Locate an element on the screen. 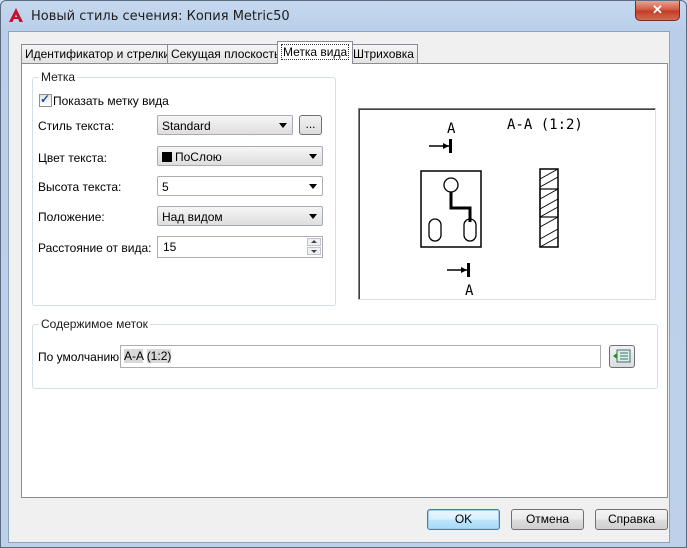 This screenshot has height=548, width=687. field-text: A-A (1:2) is located at coordinates (148, 356).